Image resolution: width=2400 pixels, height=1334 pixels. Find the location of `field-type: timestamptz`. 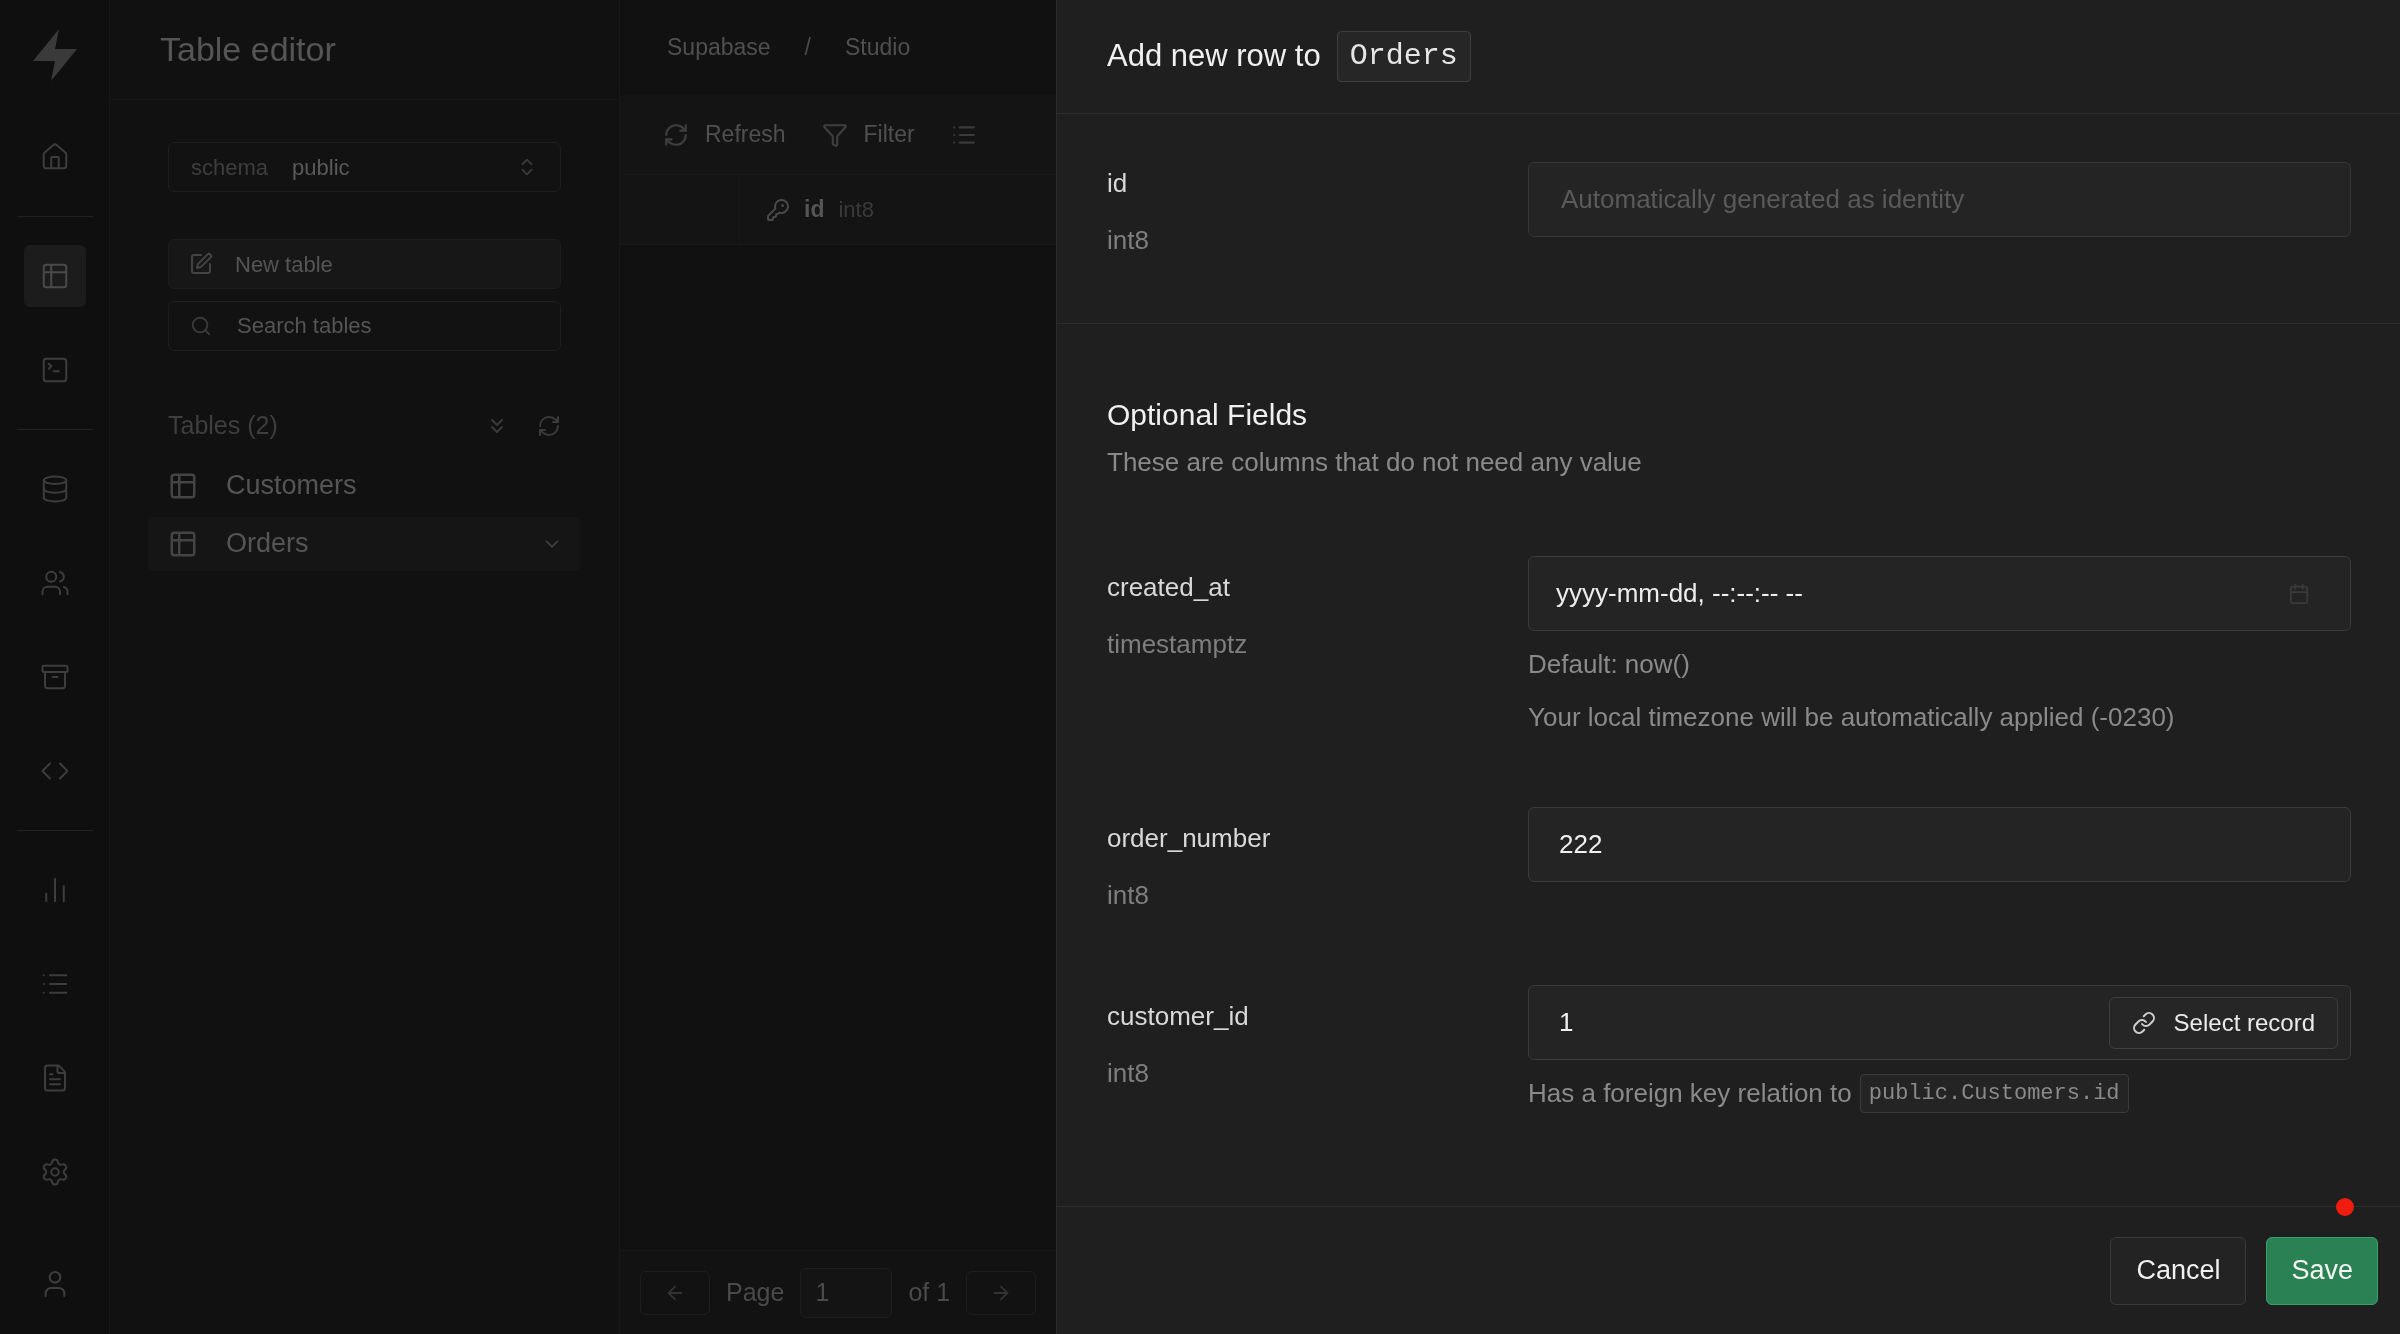

field-type: timestamptz is located at coordinates (1178, 644).